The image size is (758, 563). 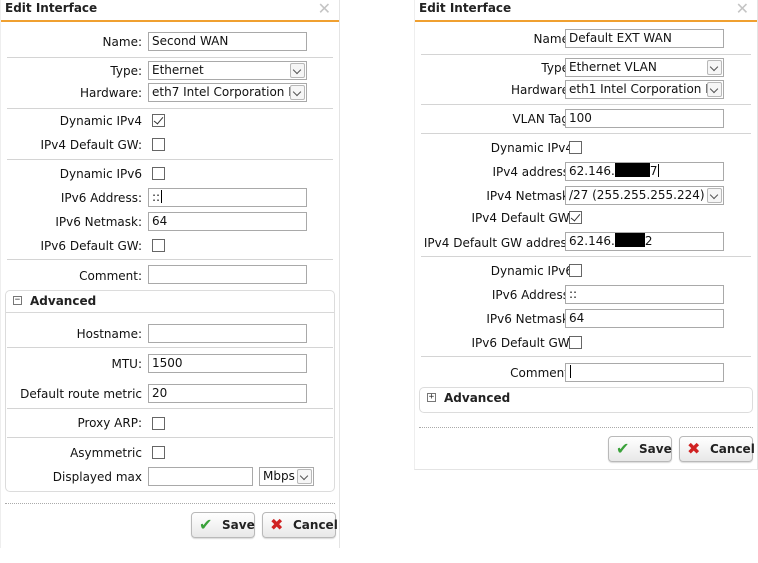 I want to click on hardware-select: eth1 Intel Corporation I2, so click(x=644, y=89).